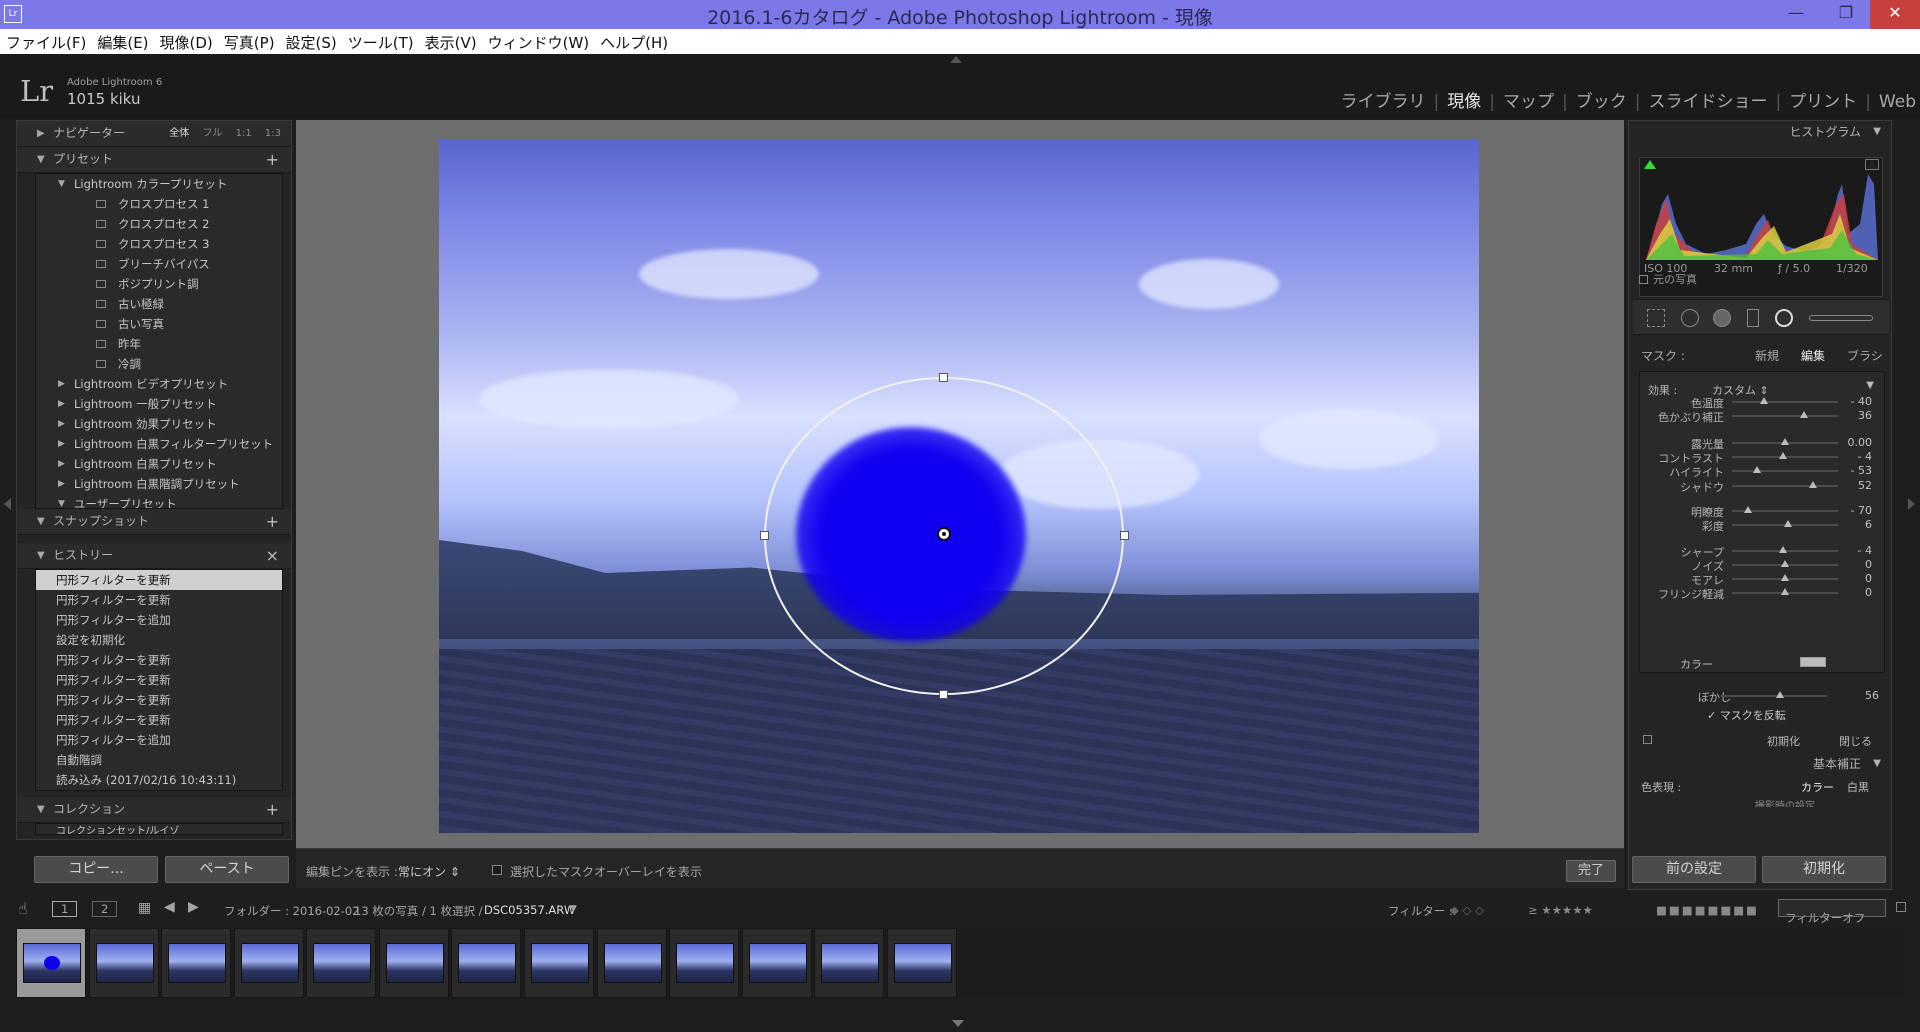 The height and width of the screenshot is (1032, 1920). I want to click on reset-mask-button: 初期化, so click(1783, 741).